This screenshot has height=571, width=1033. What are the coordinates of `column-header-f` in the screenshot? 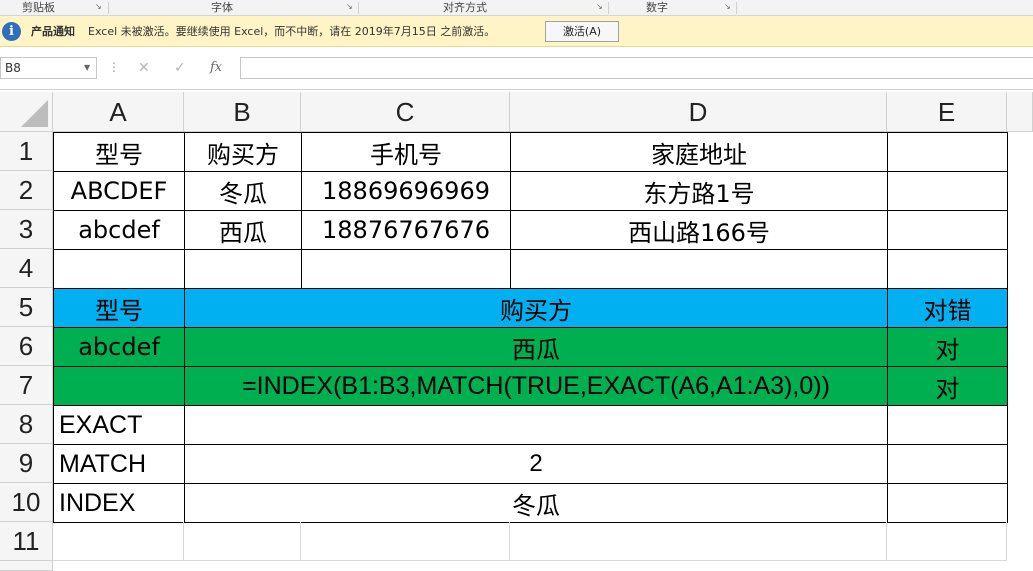 It's located at (1020, 112).